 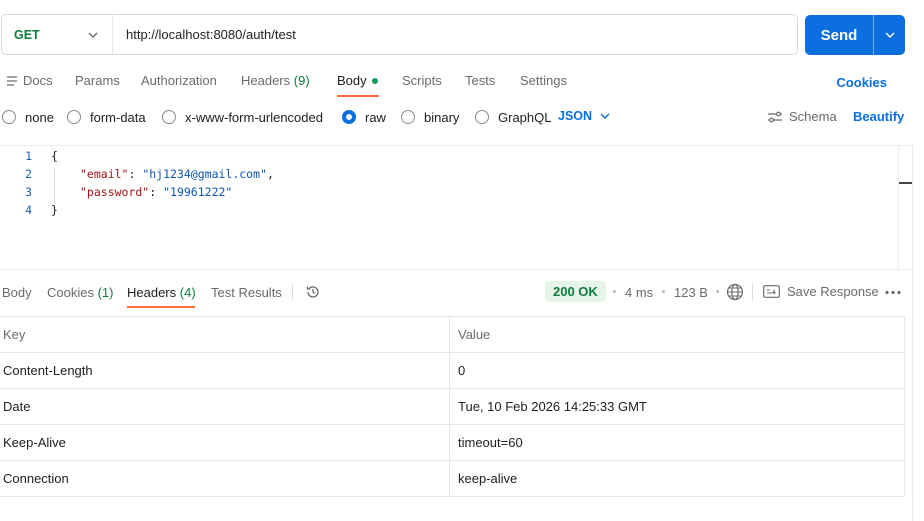 I want to click on active-tab-indicator, so click(x=358, y=96).